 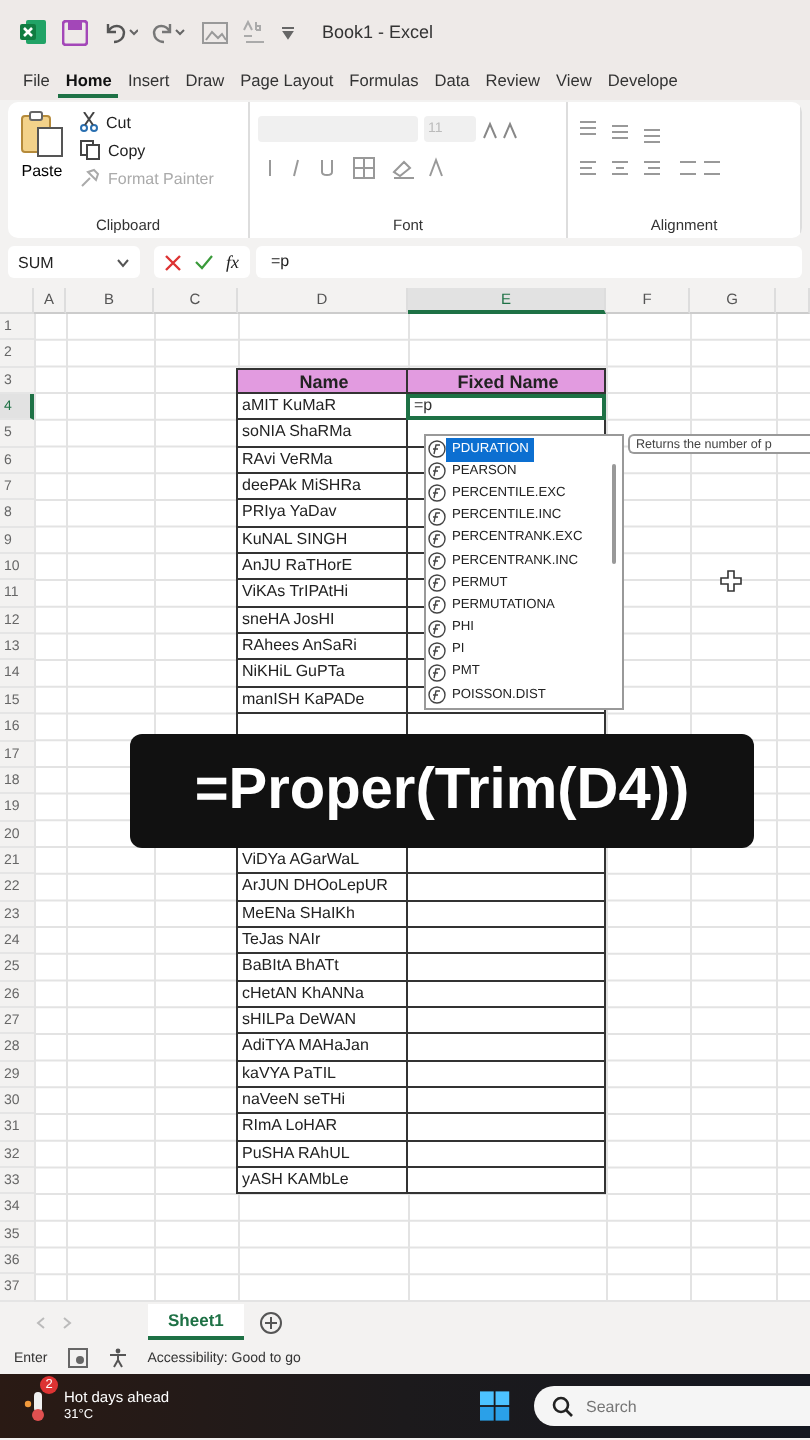 I want to click on editing-cell: =p, so click(x=506, y=407).